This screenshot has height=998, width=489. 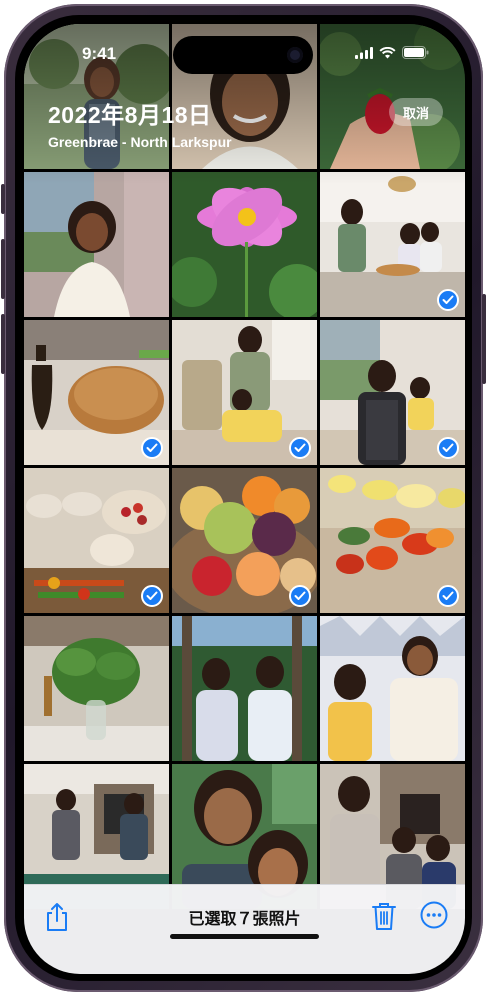 I want to click on volume-down-button, so click(x=3, y=344).